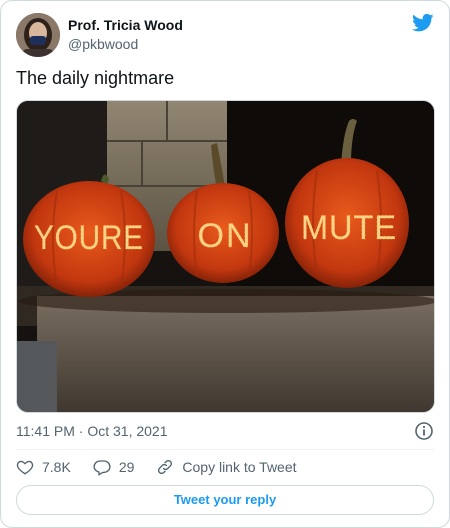  Describe the element at coordinates (225, 236) in the screenshot. I see `pumpkin-word-on: ON` at that location.